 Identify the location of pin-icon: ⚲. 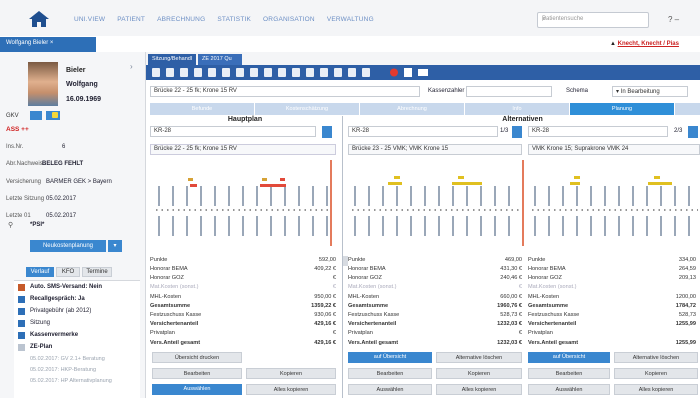
(11, 225).